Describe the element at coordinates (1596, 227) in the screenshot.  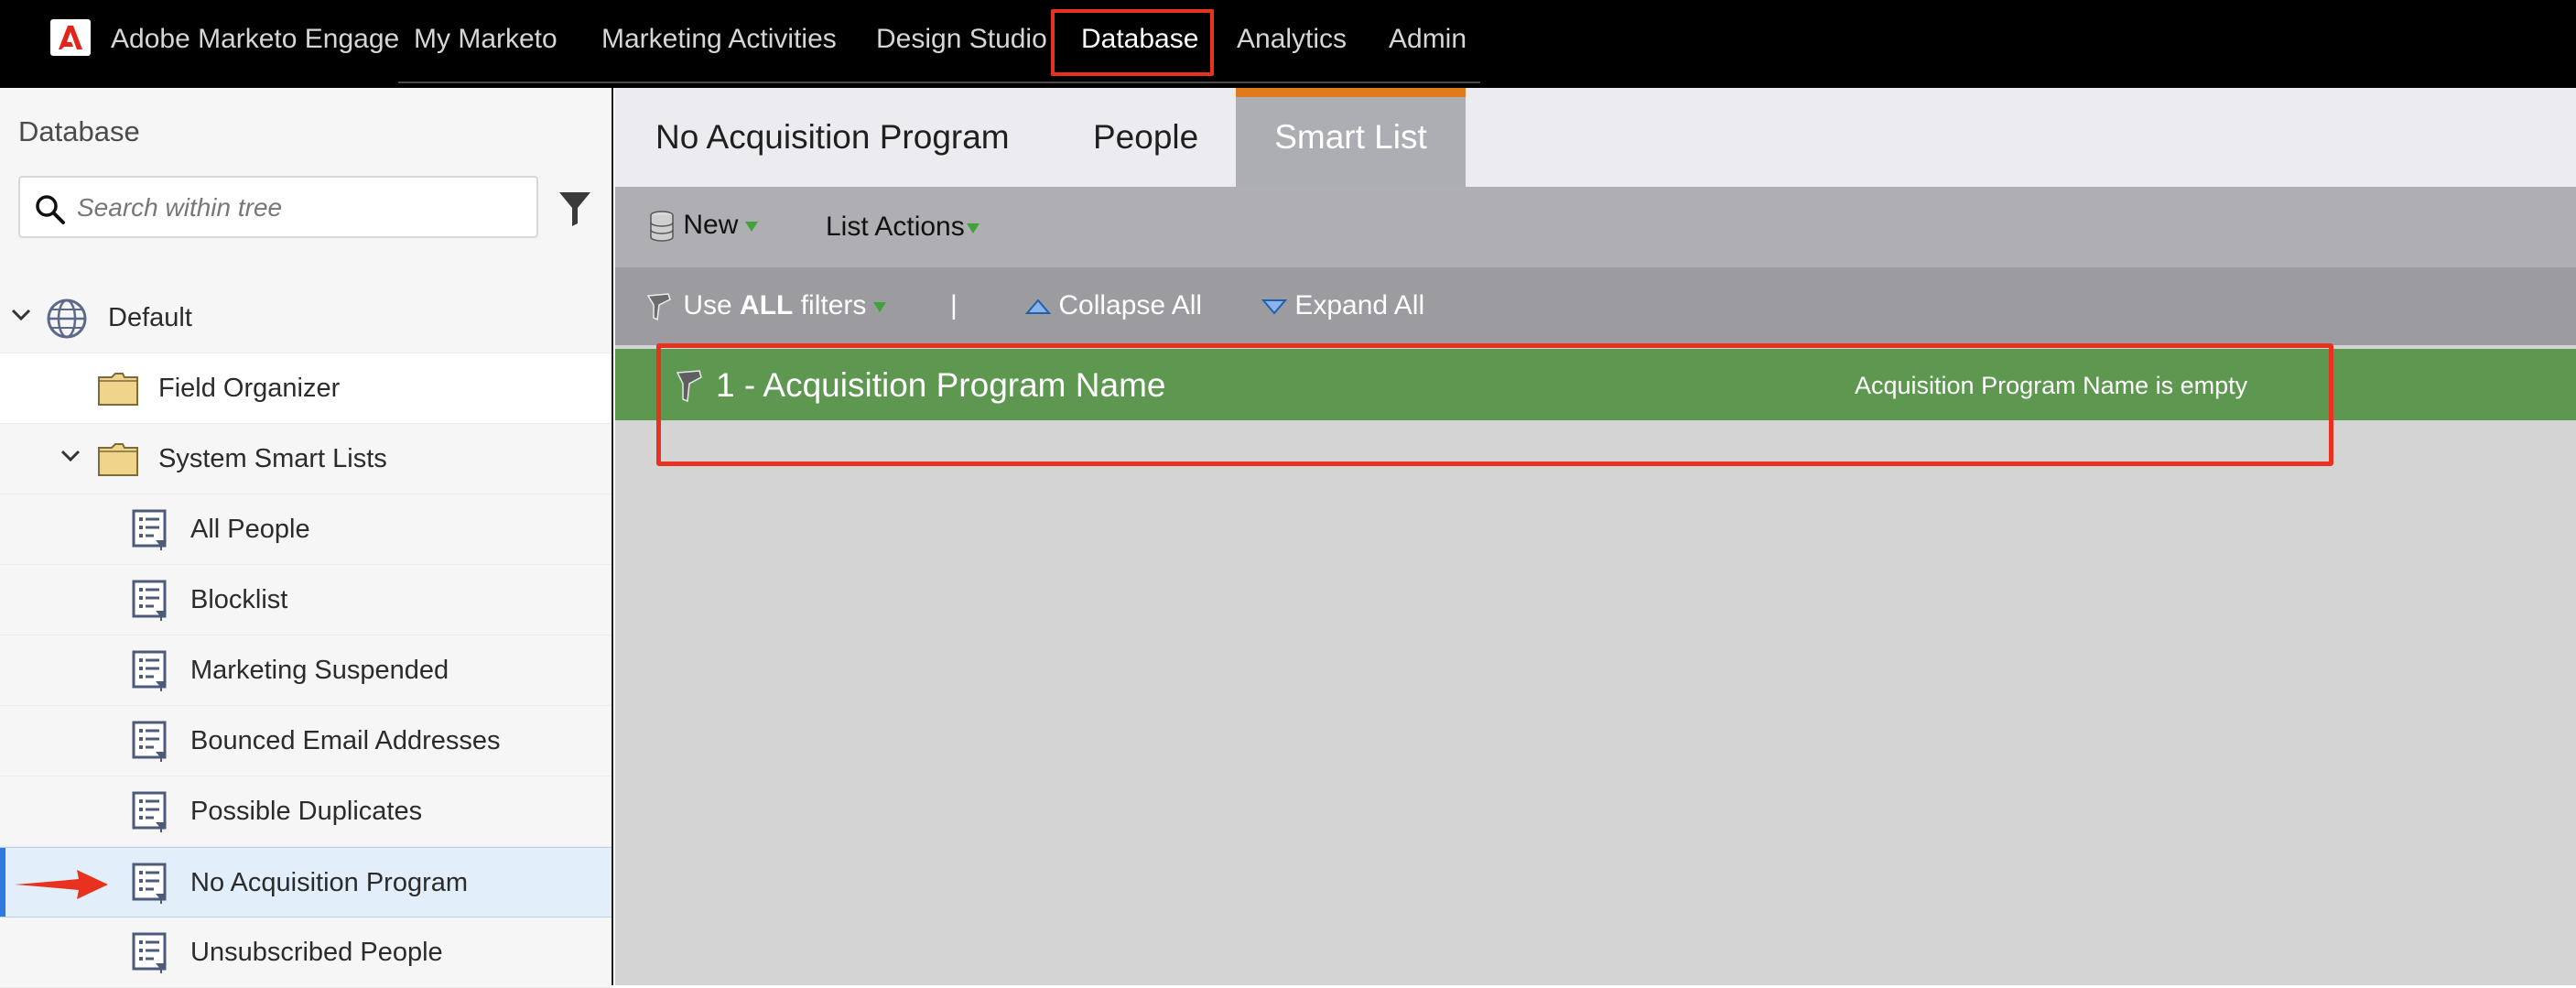
I see `list-toolbar: New List Actions` at that location.